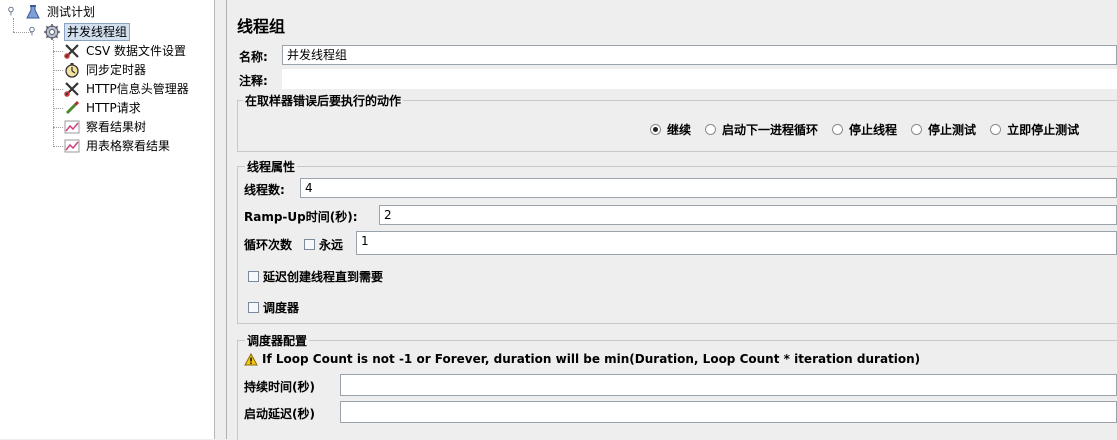 Image resolution: width=1117 pixels, height=440 pixels. What do you see at coordinates (253, 276) in the screenshot?
I see `delay-thread-creation-checkbox` at bounding box center [253, 276].